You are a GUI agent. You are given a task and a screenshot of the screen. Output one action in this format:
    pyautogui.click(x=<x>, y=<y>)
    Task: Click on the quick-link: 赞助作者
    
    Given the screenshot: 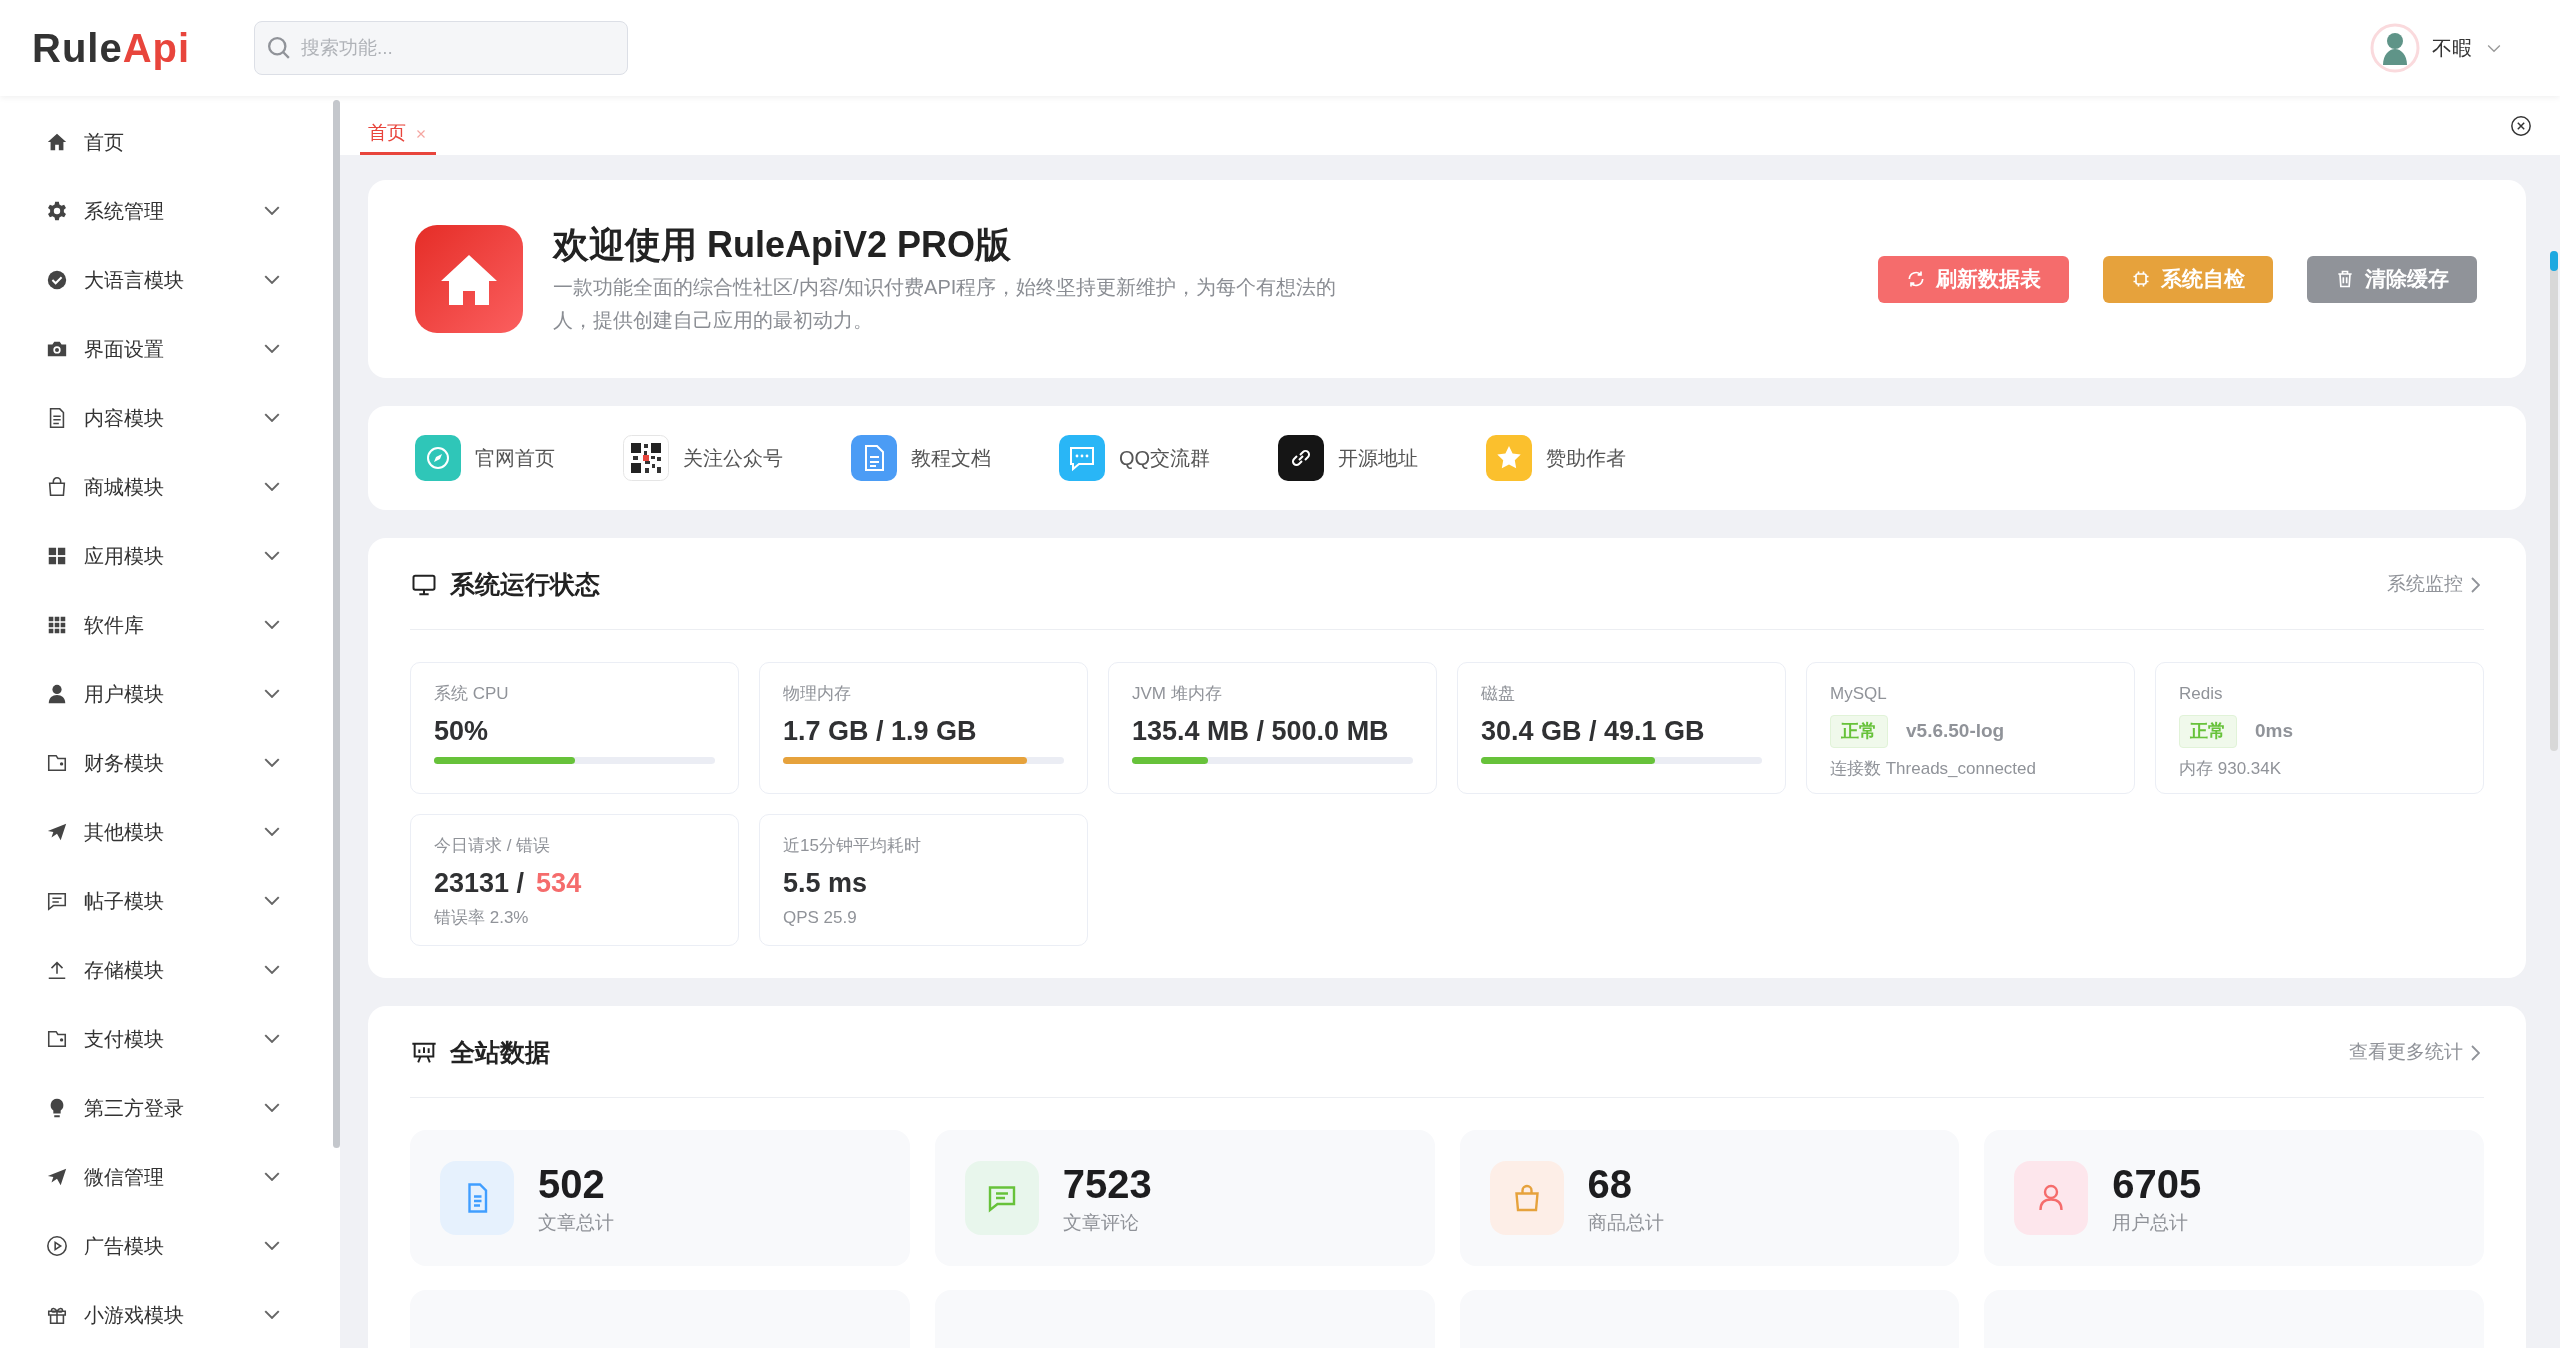 What is the action you would take?
    pyautogui.click(x=1556, y=458)
    